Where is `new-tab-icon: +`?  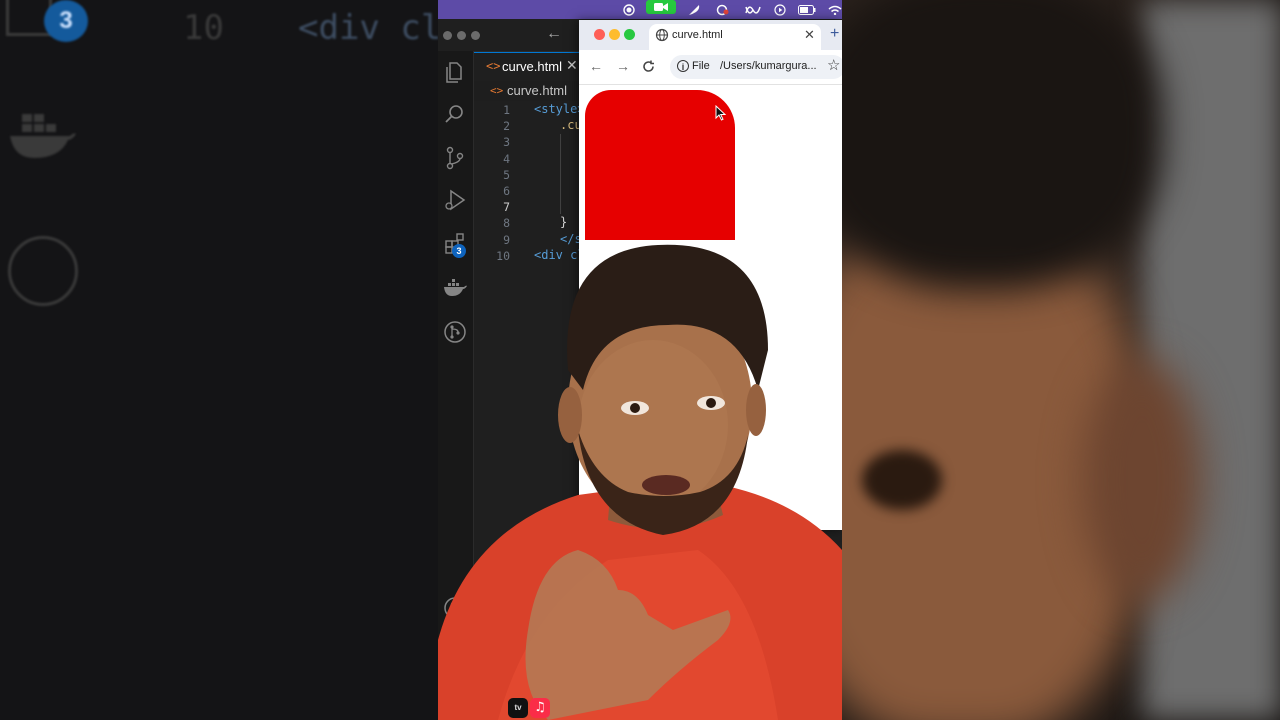
new-tab-icon: + is located at coordinates (834, 34).